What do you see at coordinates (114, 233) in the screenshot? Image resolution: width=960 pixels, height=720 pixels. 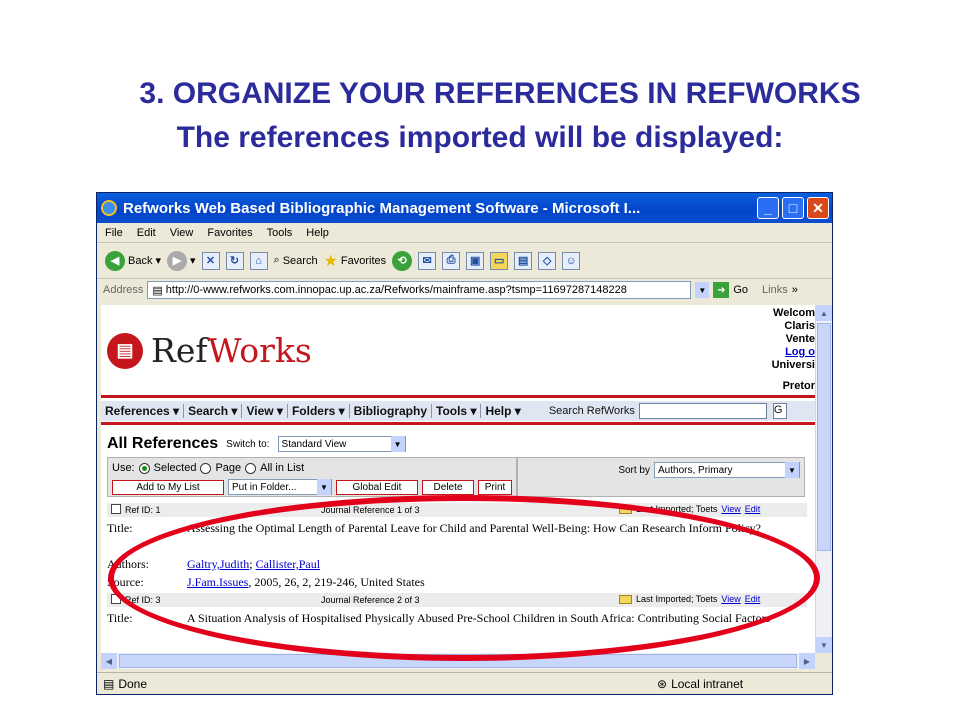 I see `menu-file: File` at bounding box center [114, 233].